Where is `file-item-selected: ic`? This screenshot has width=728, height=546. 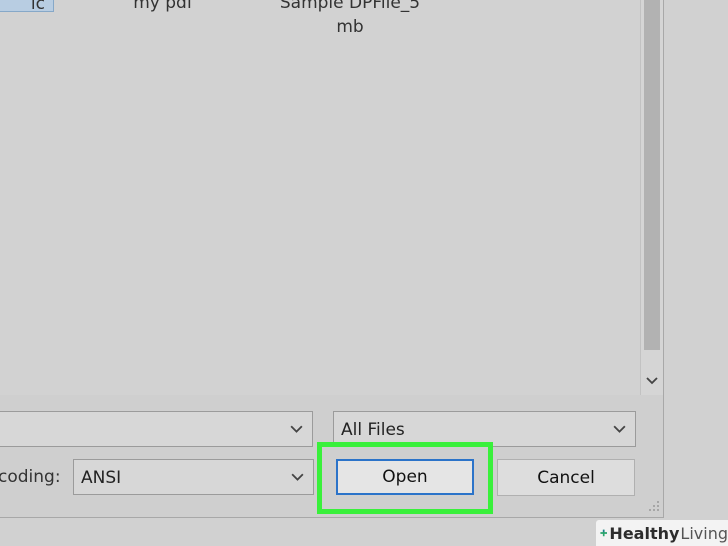 file-item-selected: ic is located at coordinates (27, 7).